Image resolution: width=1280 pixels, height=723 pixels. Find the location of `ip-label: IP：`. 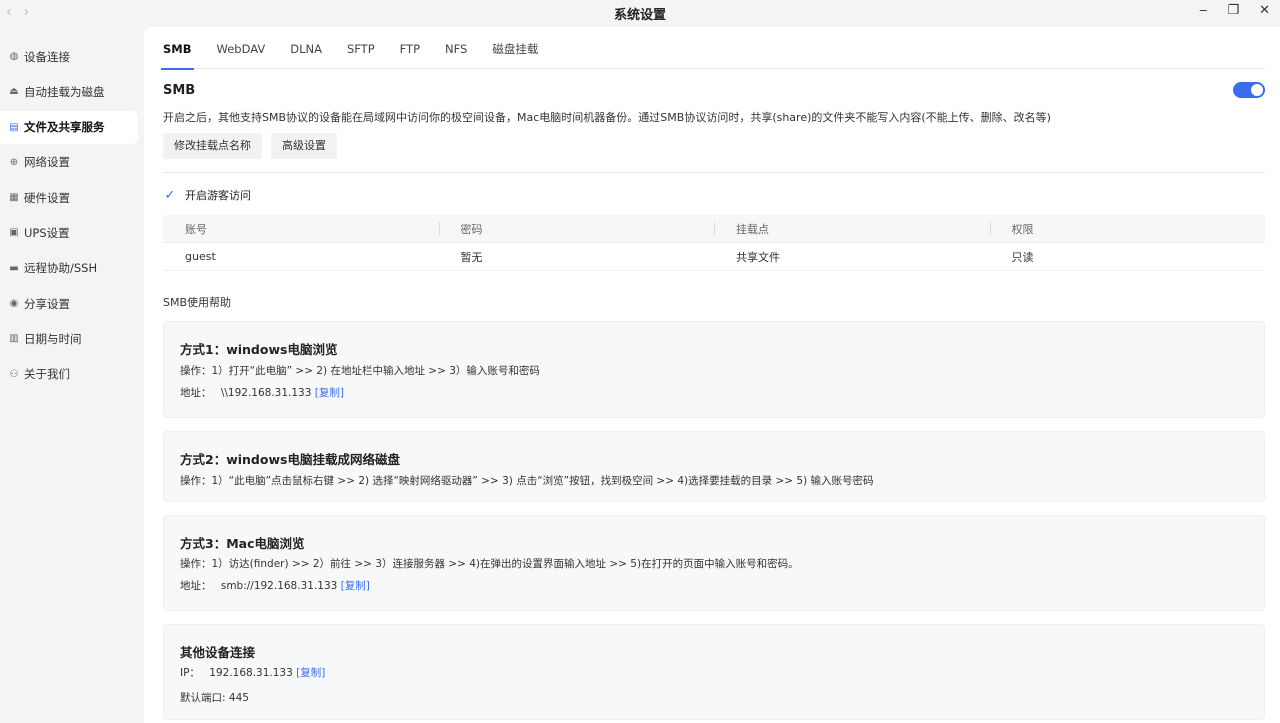

ip-label: IP： is located at coordinates (190, 673).